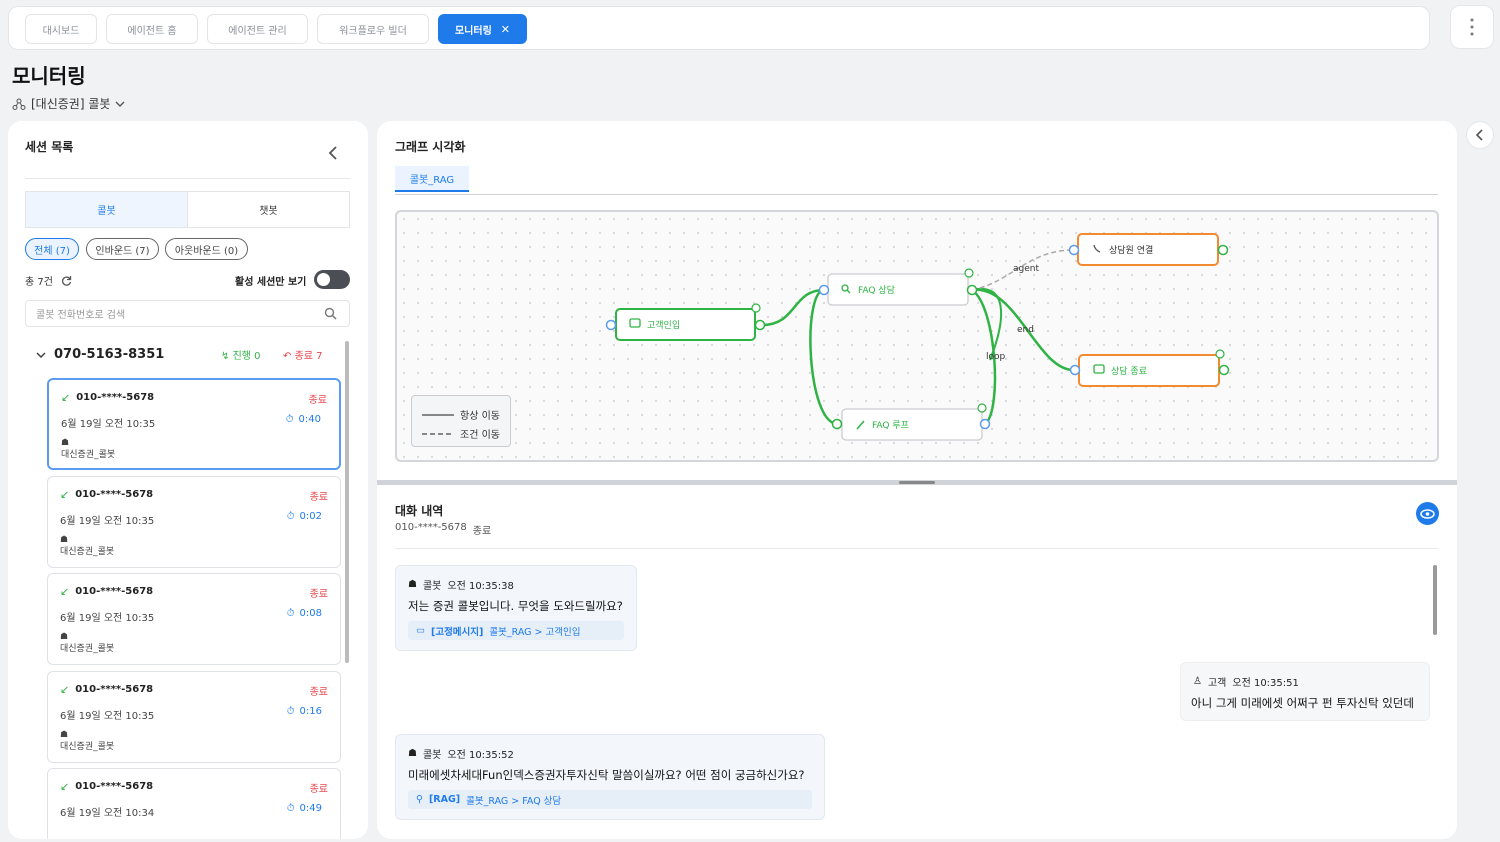 This screenshot has width=1500, height=842. I want to click on total-count: 총 7건, so click(39, 282).